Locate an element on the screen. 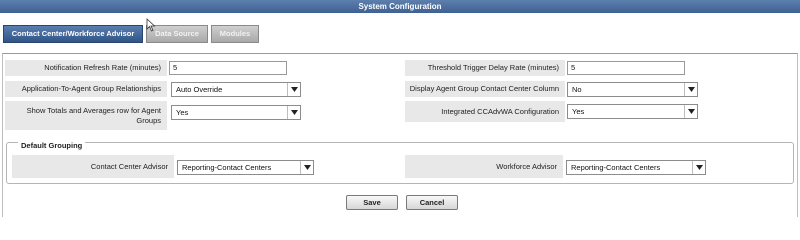 This screenshot has width=800, height=240. show-totals-select: Yes is located at coordinates (236, 112).